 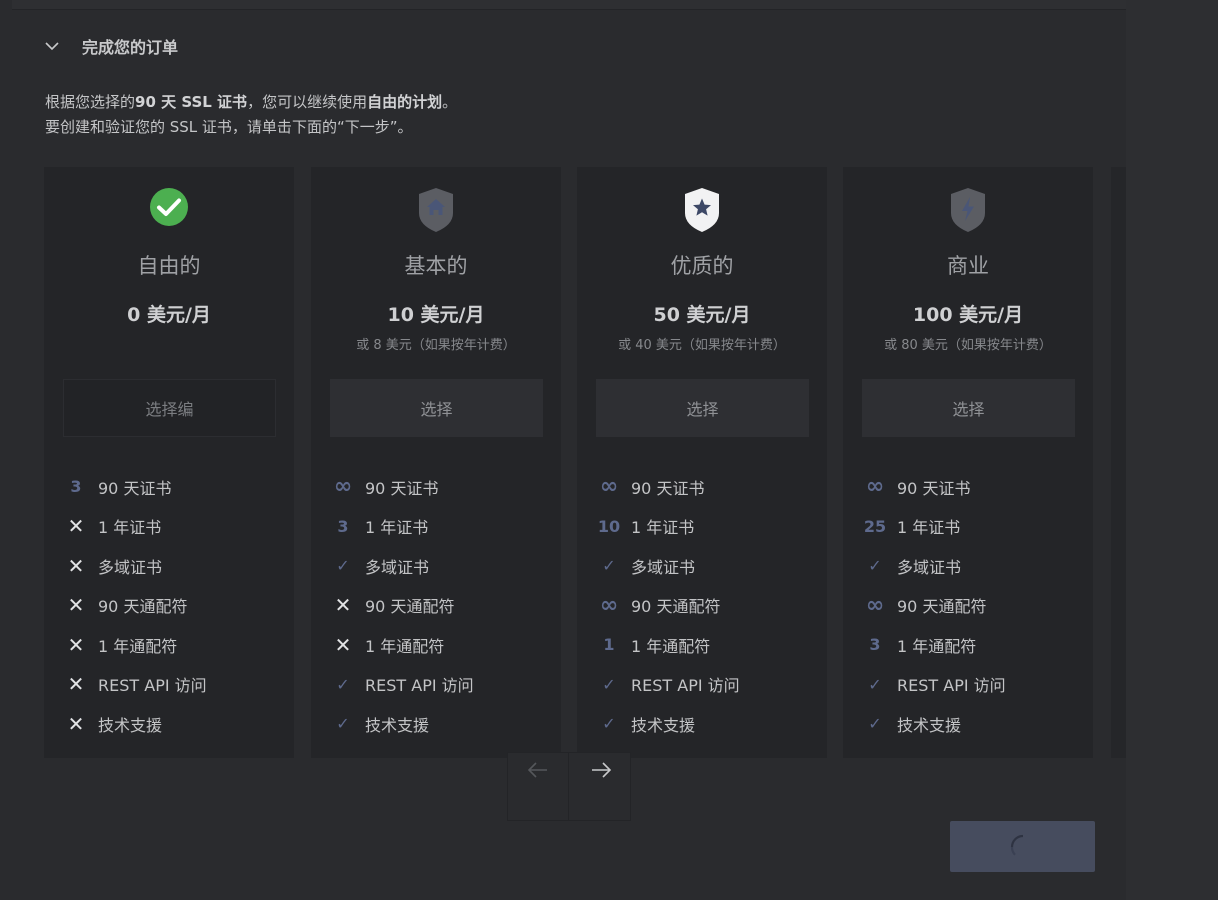 What do you see at coordinates (52, 46) in the screenshot?
I see `chevron-down-icon` at bounding box center [52, 46].